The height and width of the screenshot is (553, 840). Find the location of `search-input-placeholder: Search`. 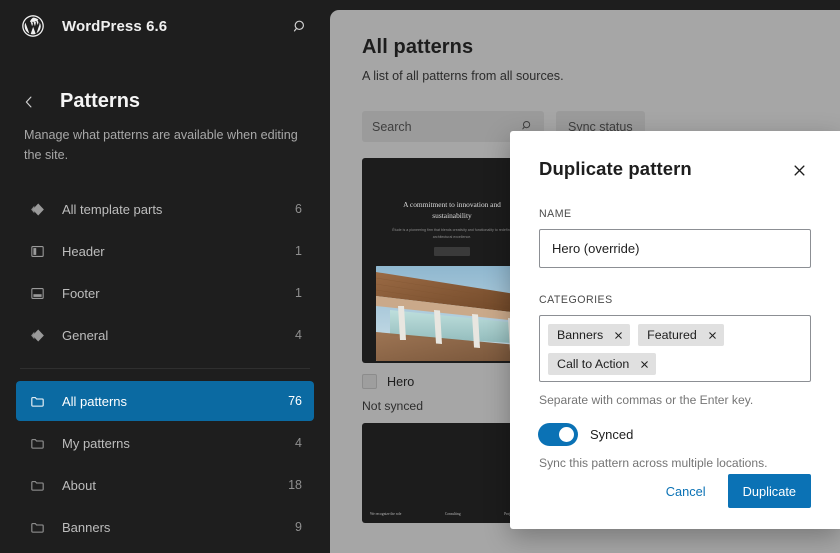

search-input-placeholder: Search is located at coordinates (392, 126).